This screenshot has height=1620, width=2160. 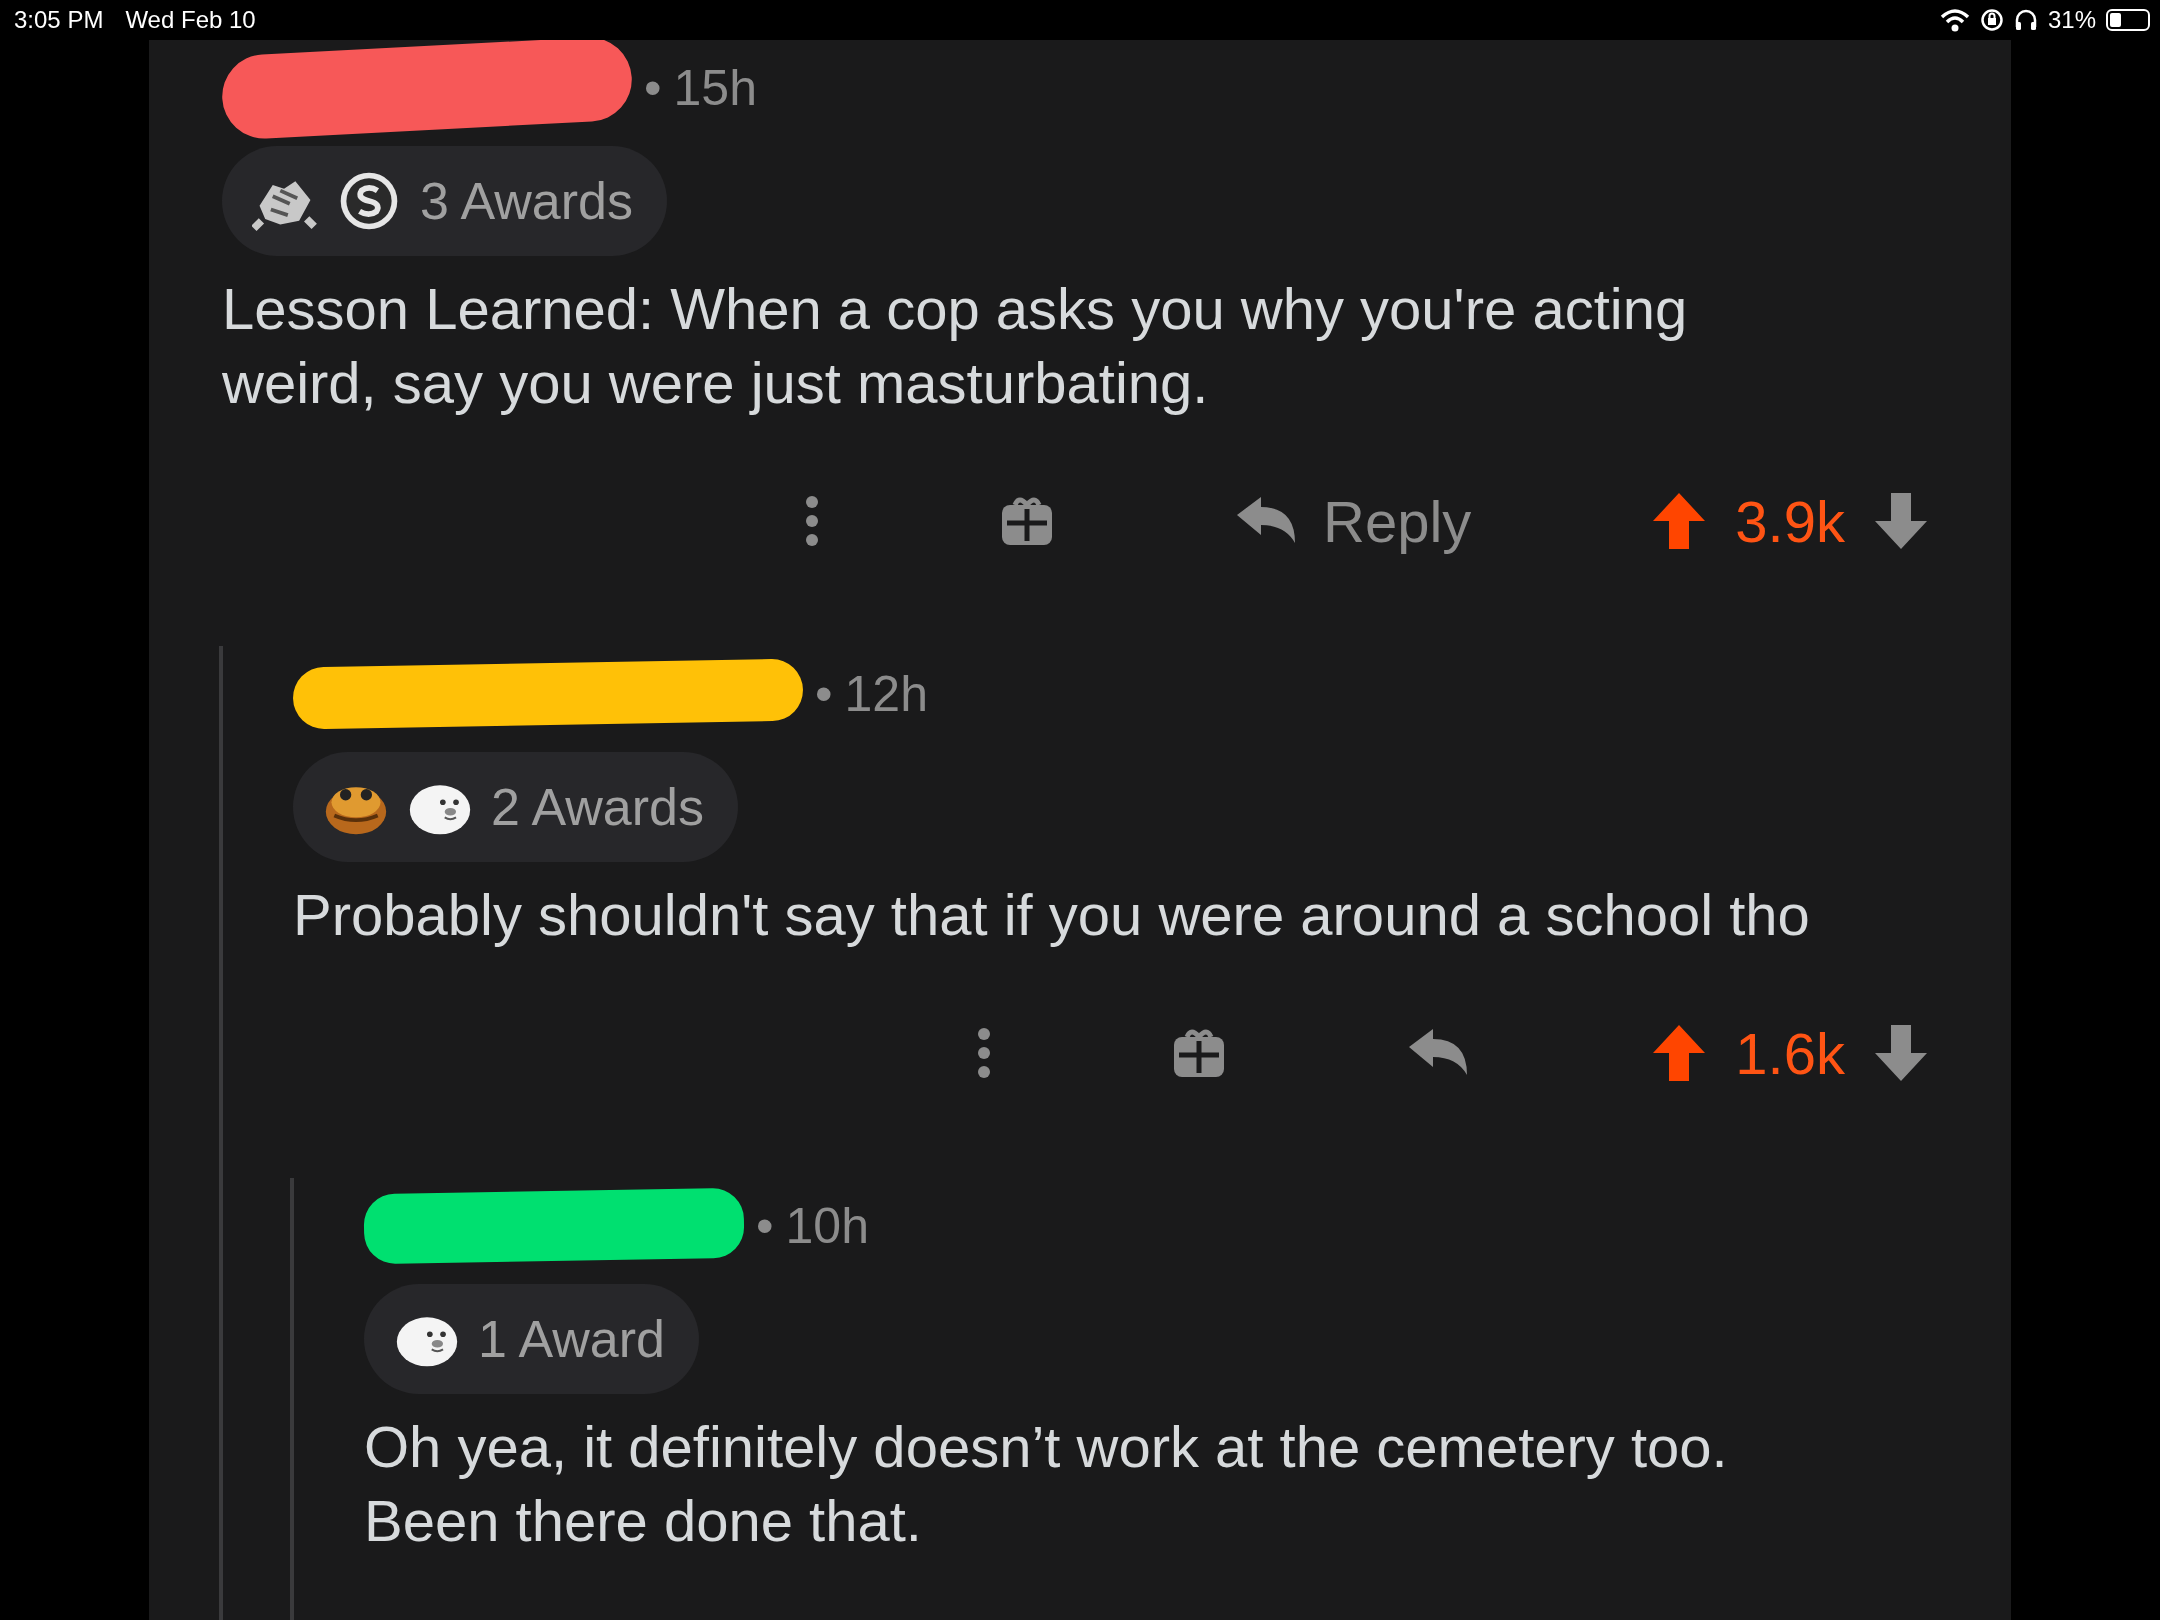 I want to click on comment-age: 10h, so click(x=827, y=1226).